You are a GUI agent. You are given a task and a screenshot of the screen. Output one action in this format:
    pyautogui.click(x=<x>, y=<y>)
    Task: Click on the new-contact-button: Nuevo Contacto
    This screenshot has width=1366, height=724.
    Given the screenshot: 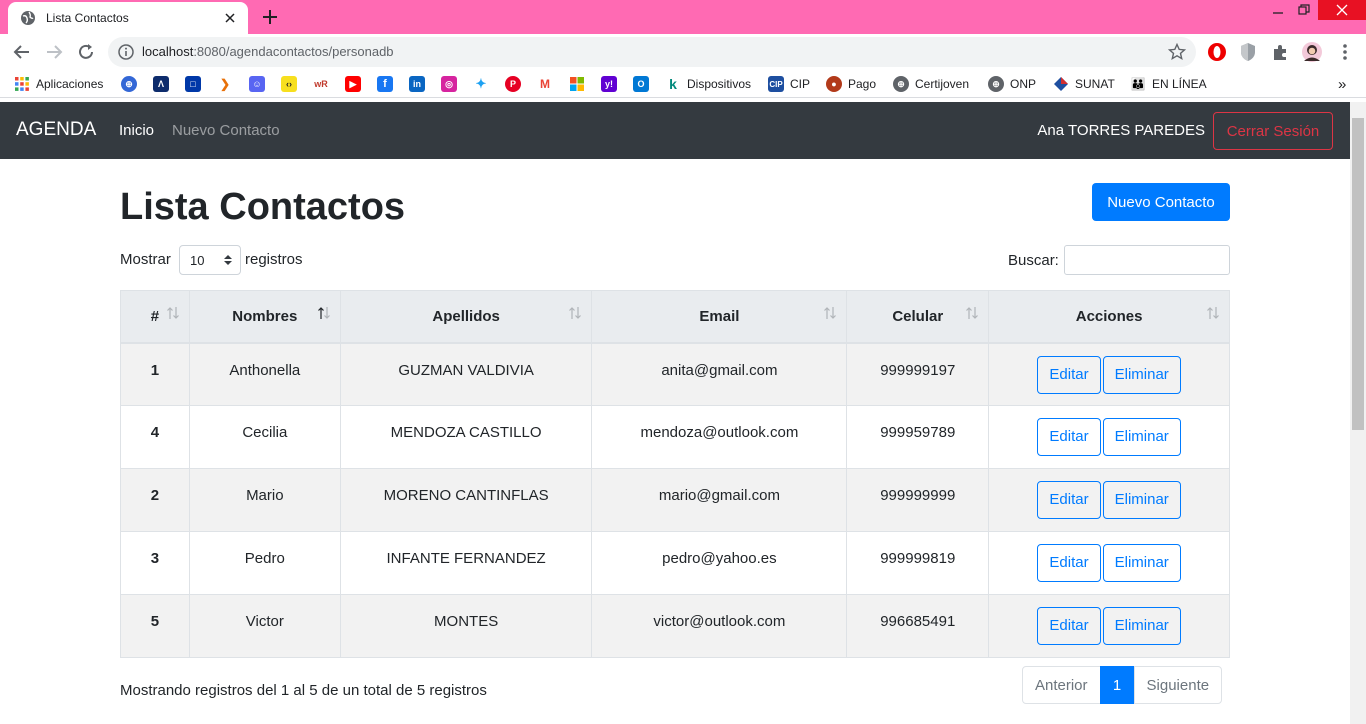 What is the action you would take?
    pyautogui.click(x=1161, y=202)
    